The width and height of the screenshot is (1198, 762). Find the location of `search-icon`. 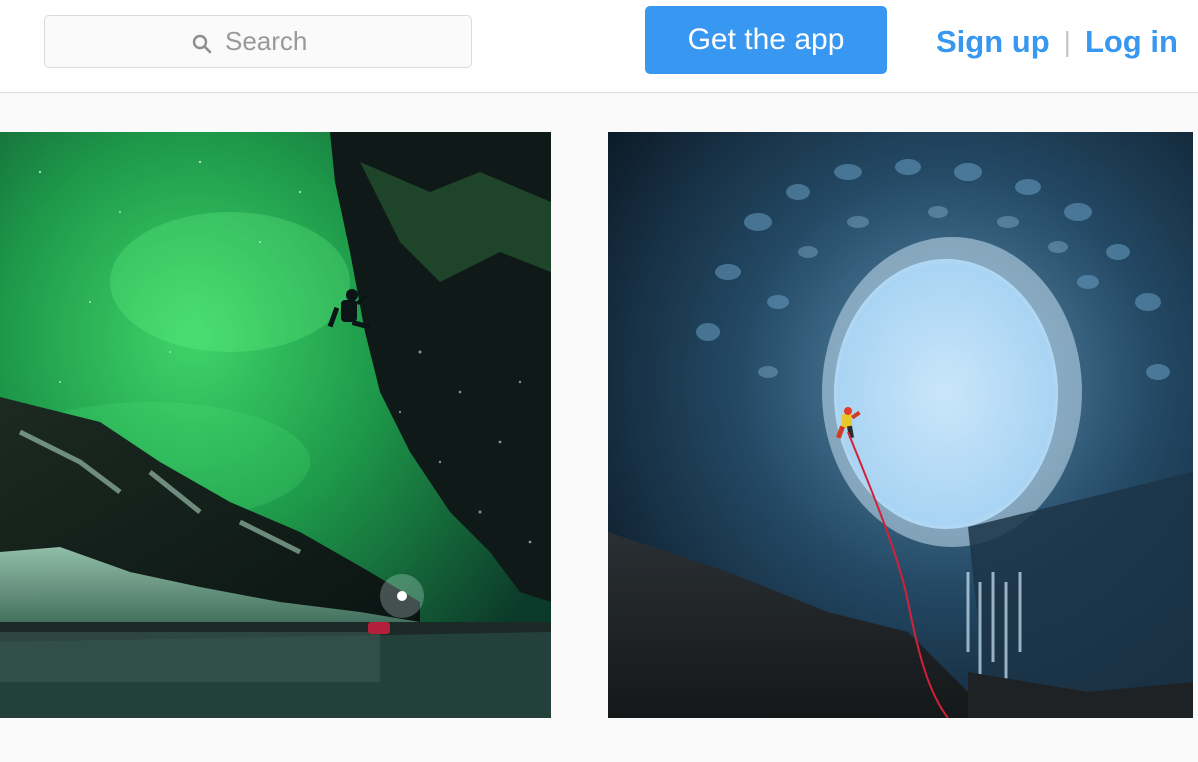

search-icon is located at coordinates (202, 42).